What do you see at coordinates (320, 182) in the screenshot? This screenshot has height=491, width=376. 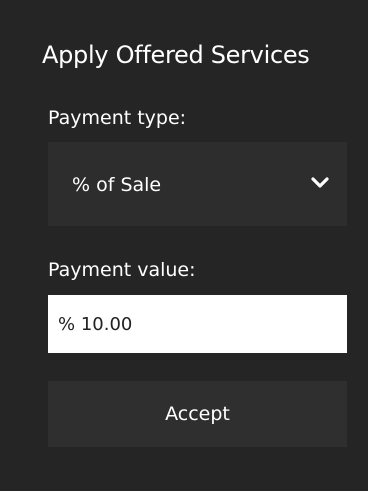 I see `chevron-down-icon` at bounding box center [320, 182].